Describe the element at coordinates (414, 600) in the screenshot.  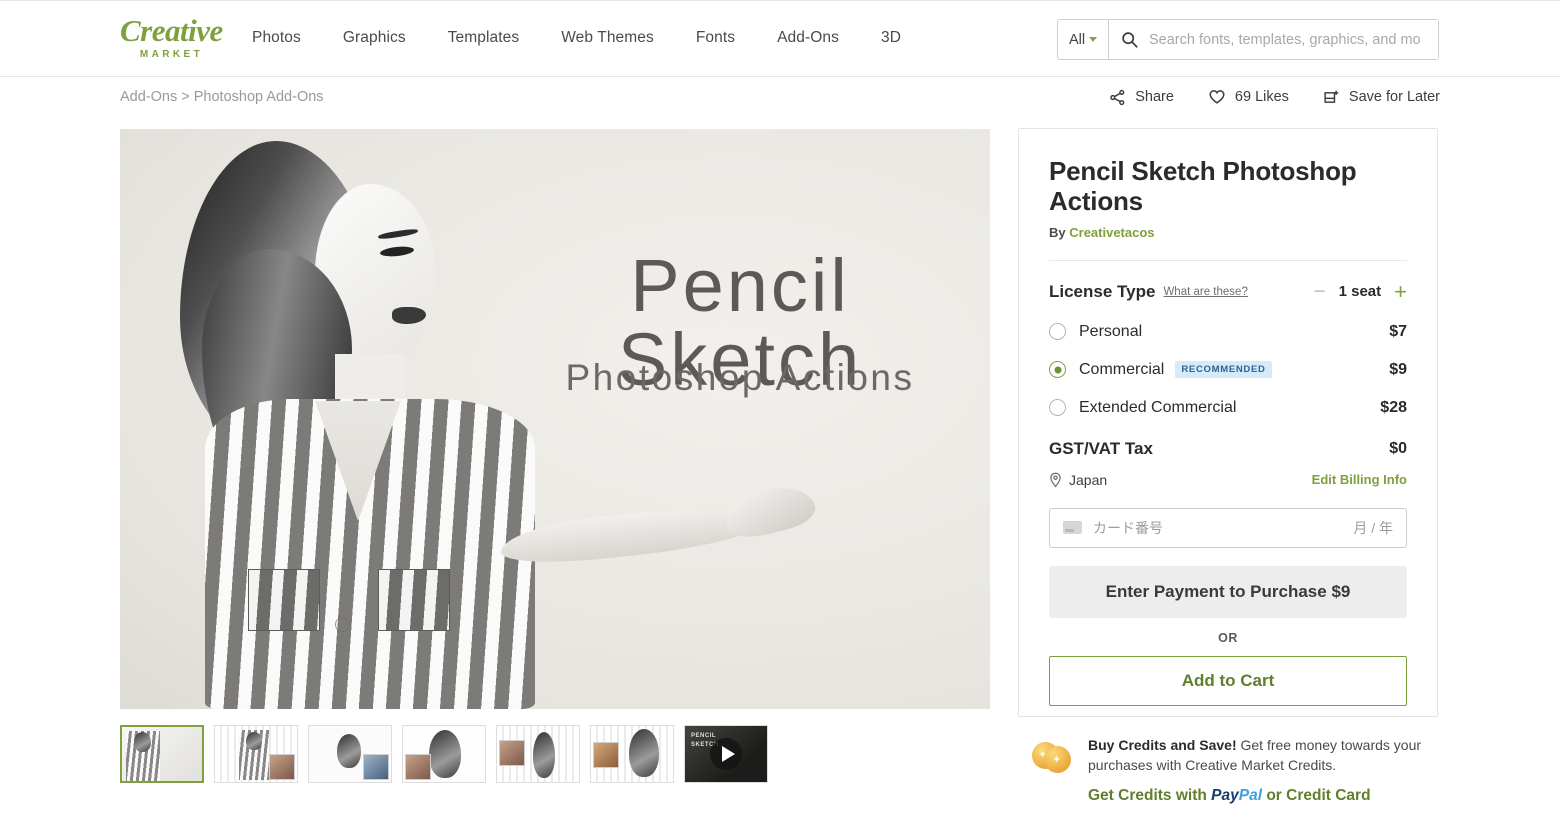
I see `model-shirt-pocket-right` at that location.